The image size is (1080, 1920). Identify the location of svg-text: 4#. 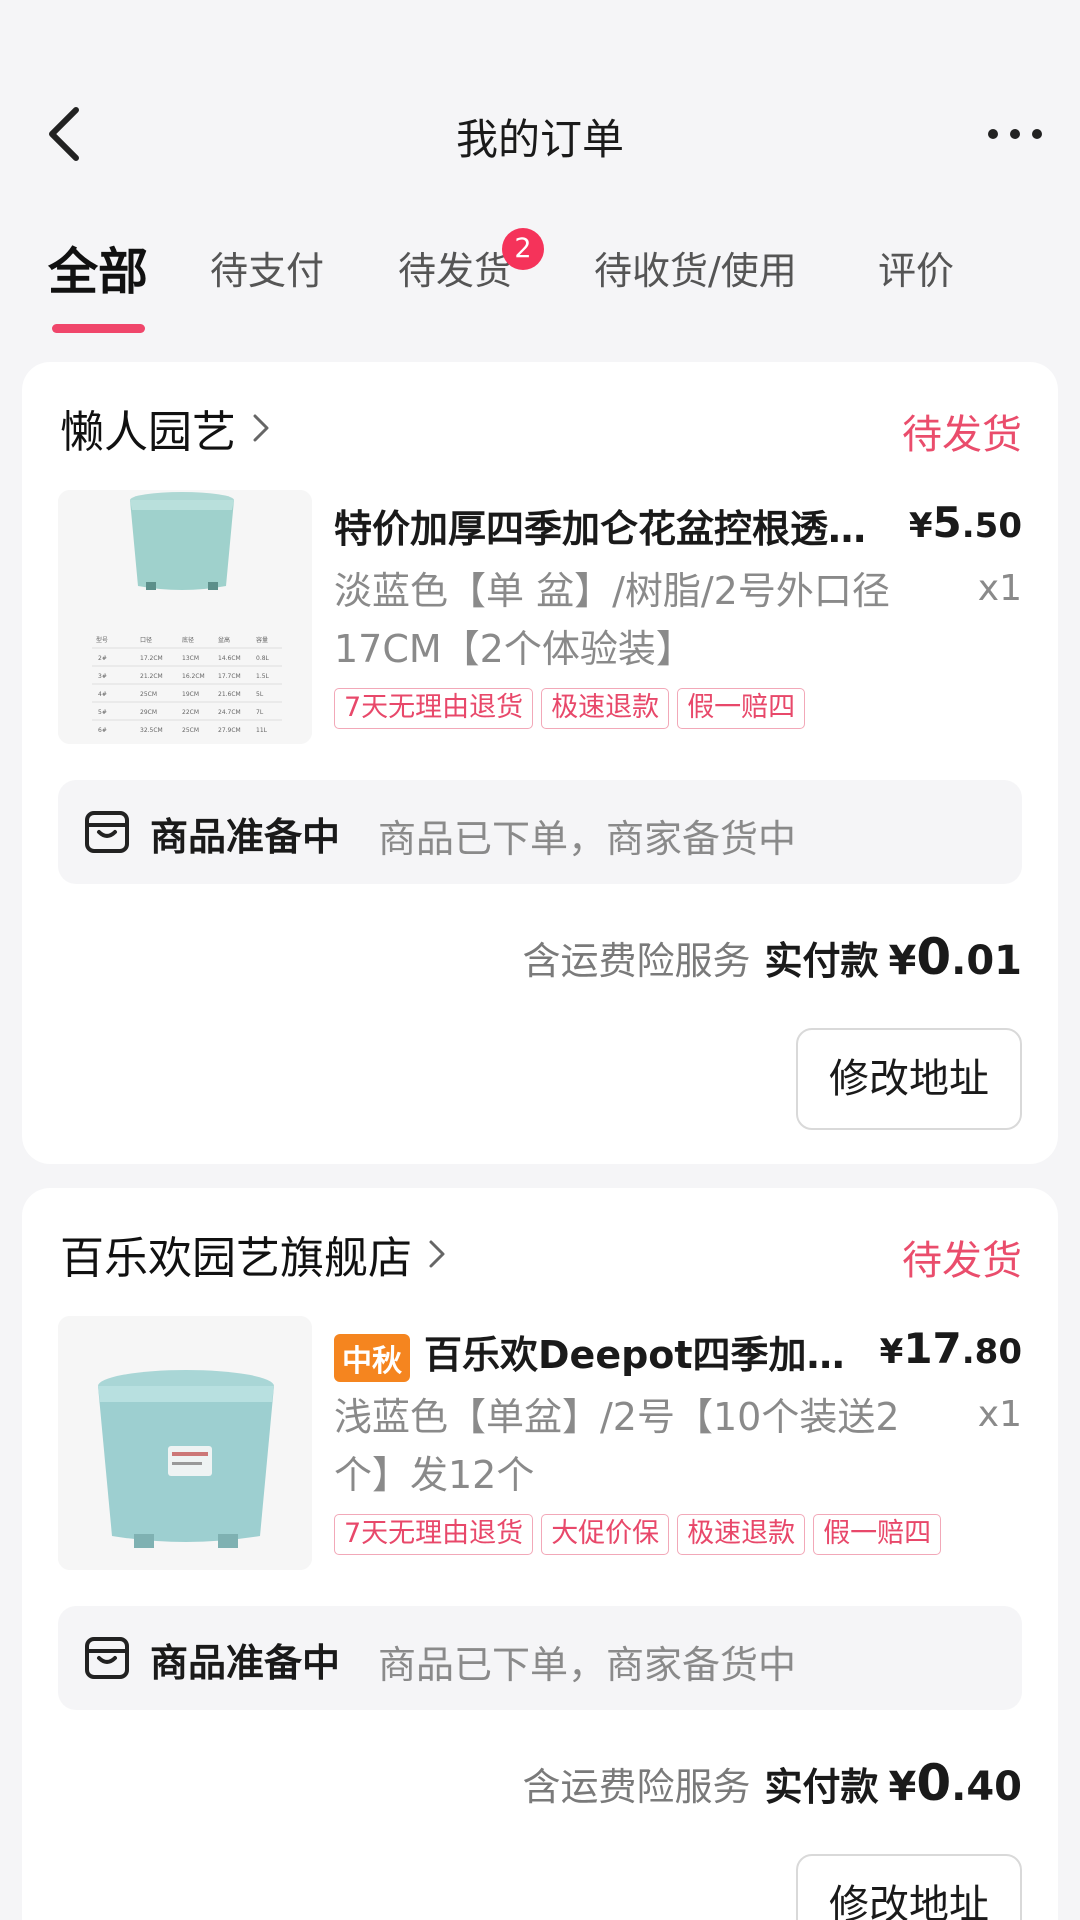
(102, 694).